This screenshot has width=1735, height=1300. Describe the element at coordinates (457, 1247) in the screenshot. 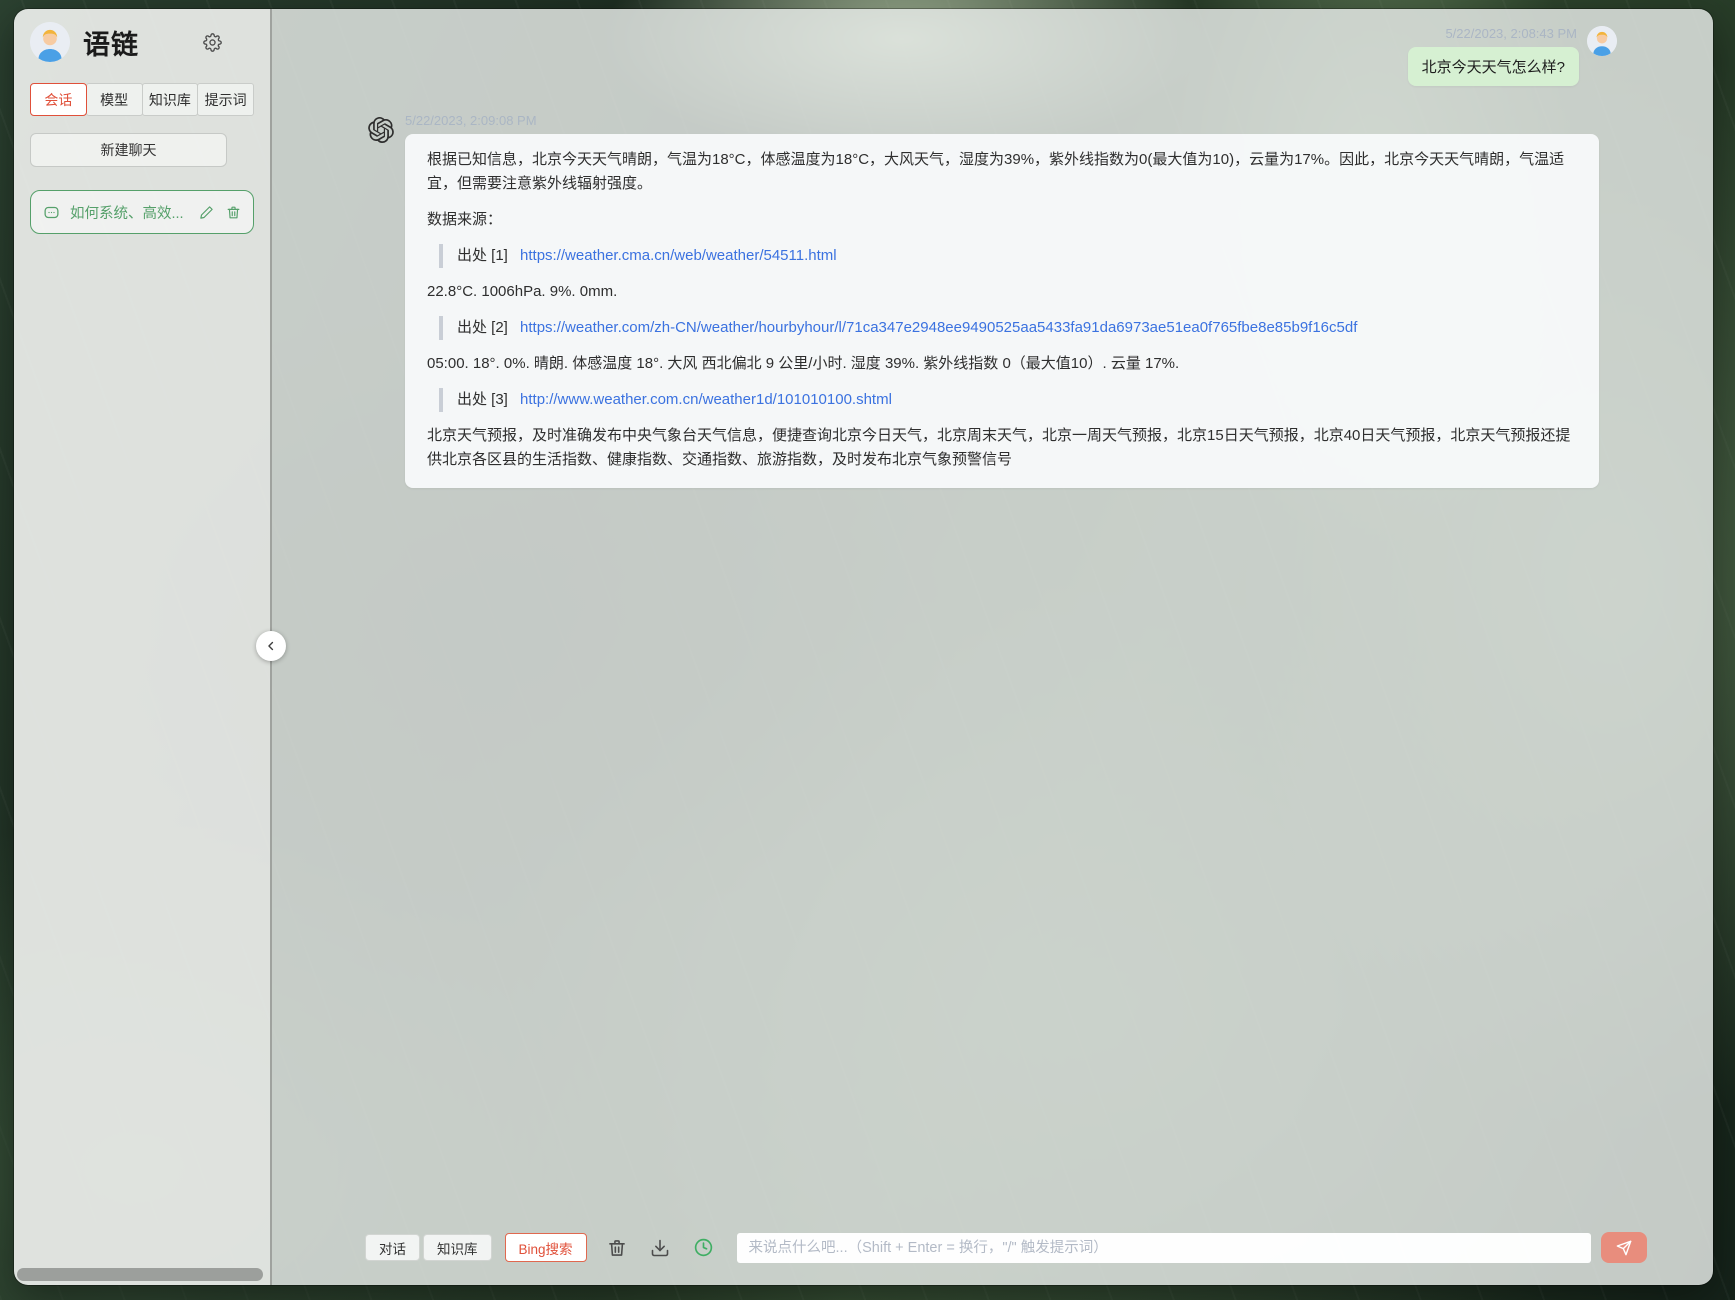

I see `mode-knowledge-base-button: 知识库` at that location.